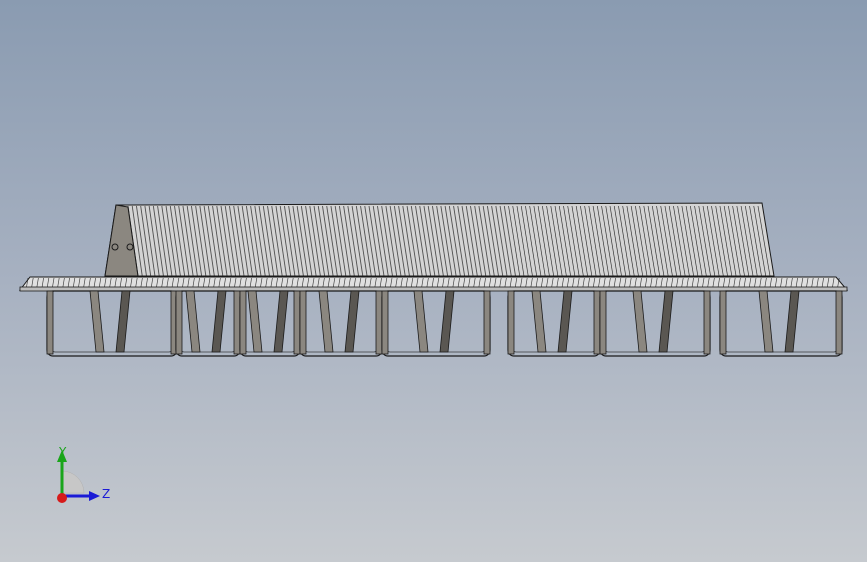 The image size is (867, 562). I want to click on axis-triad: Y Z, so click(80, 476).